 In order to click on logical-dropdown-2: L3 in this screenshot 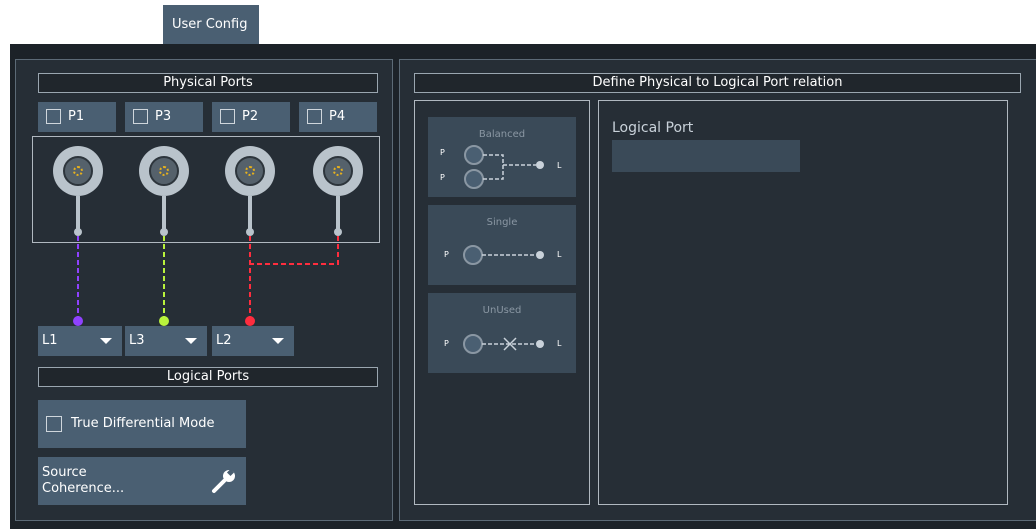, I will do `click(166, 341)`.